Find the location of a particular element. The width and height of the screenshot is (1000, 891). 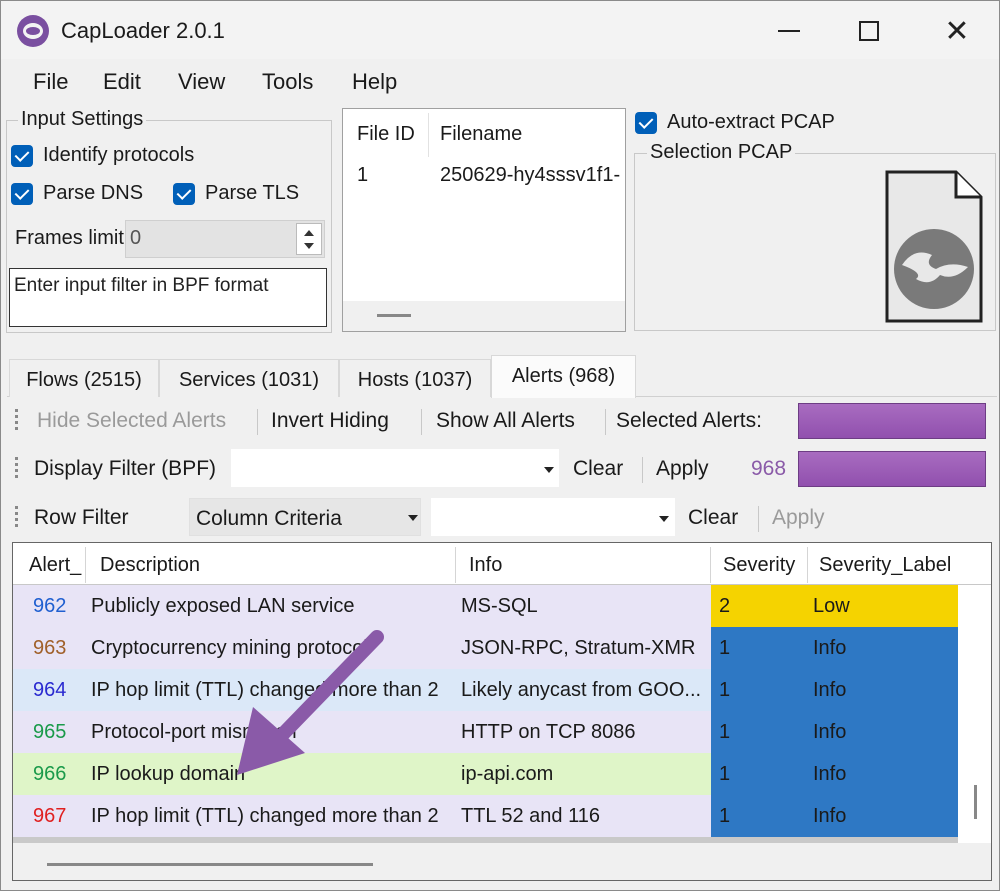

severity-label-cell: Low is located at coordinates (883, 606).